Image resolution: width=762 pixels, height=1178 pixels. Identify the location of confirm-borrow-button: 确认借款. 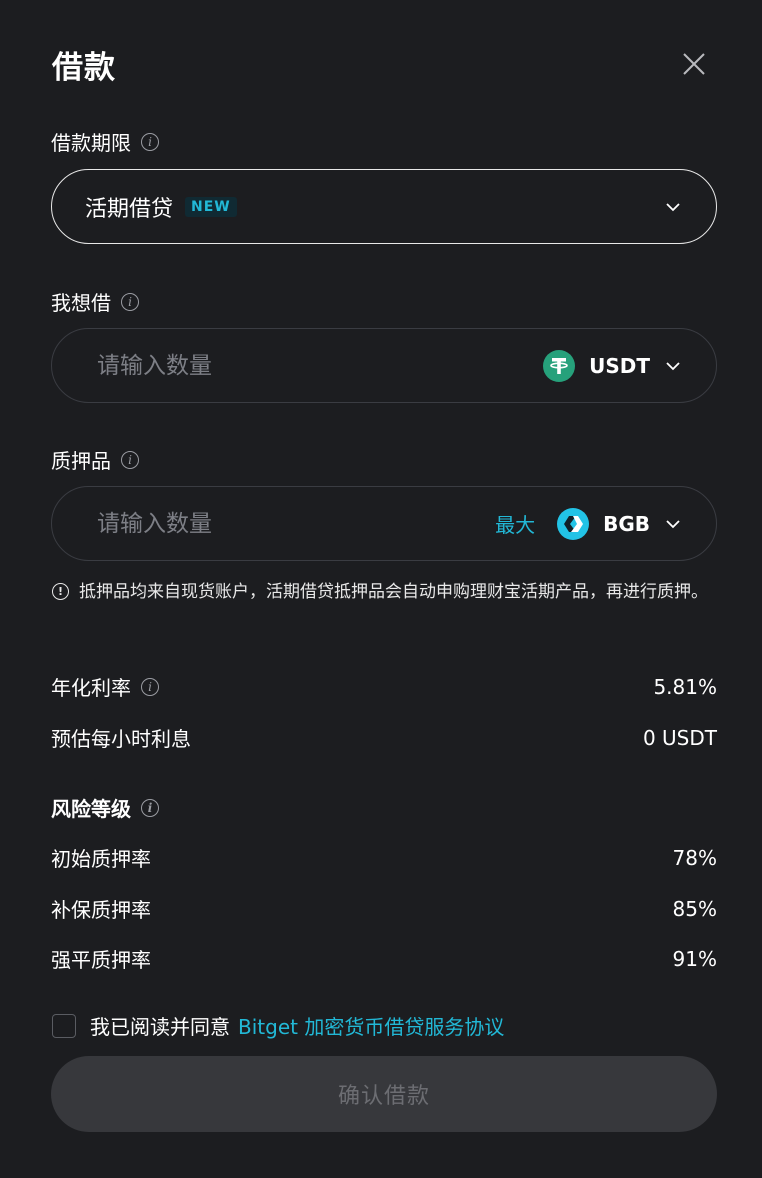
(384, 1094).